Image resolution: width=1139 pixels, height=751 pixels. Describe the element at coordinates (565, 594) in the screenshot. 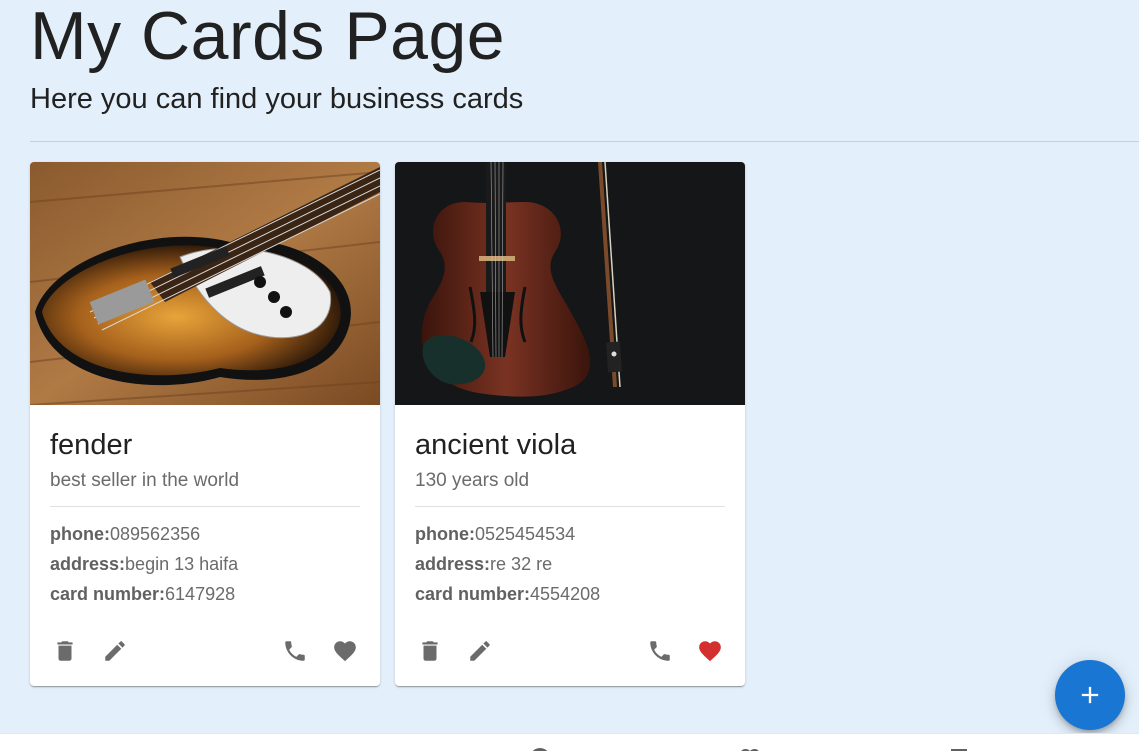

I see `card-number-value: 4554208` at that location.